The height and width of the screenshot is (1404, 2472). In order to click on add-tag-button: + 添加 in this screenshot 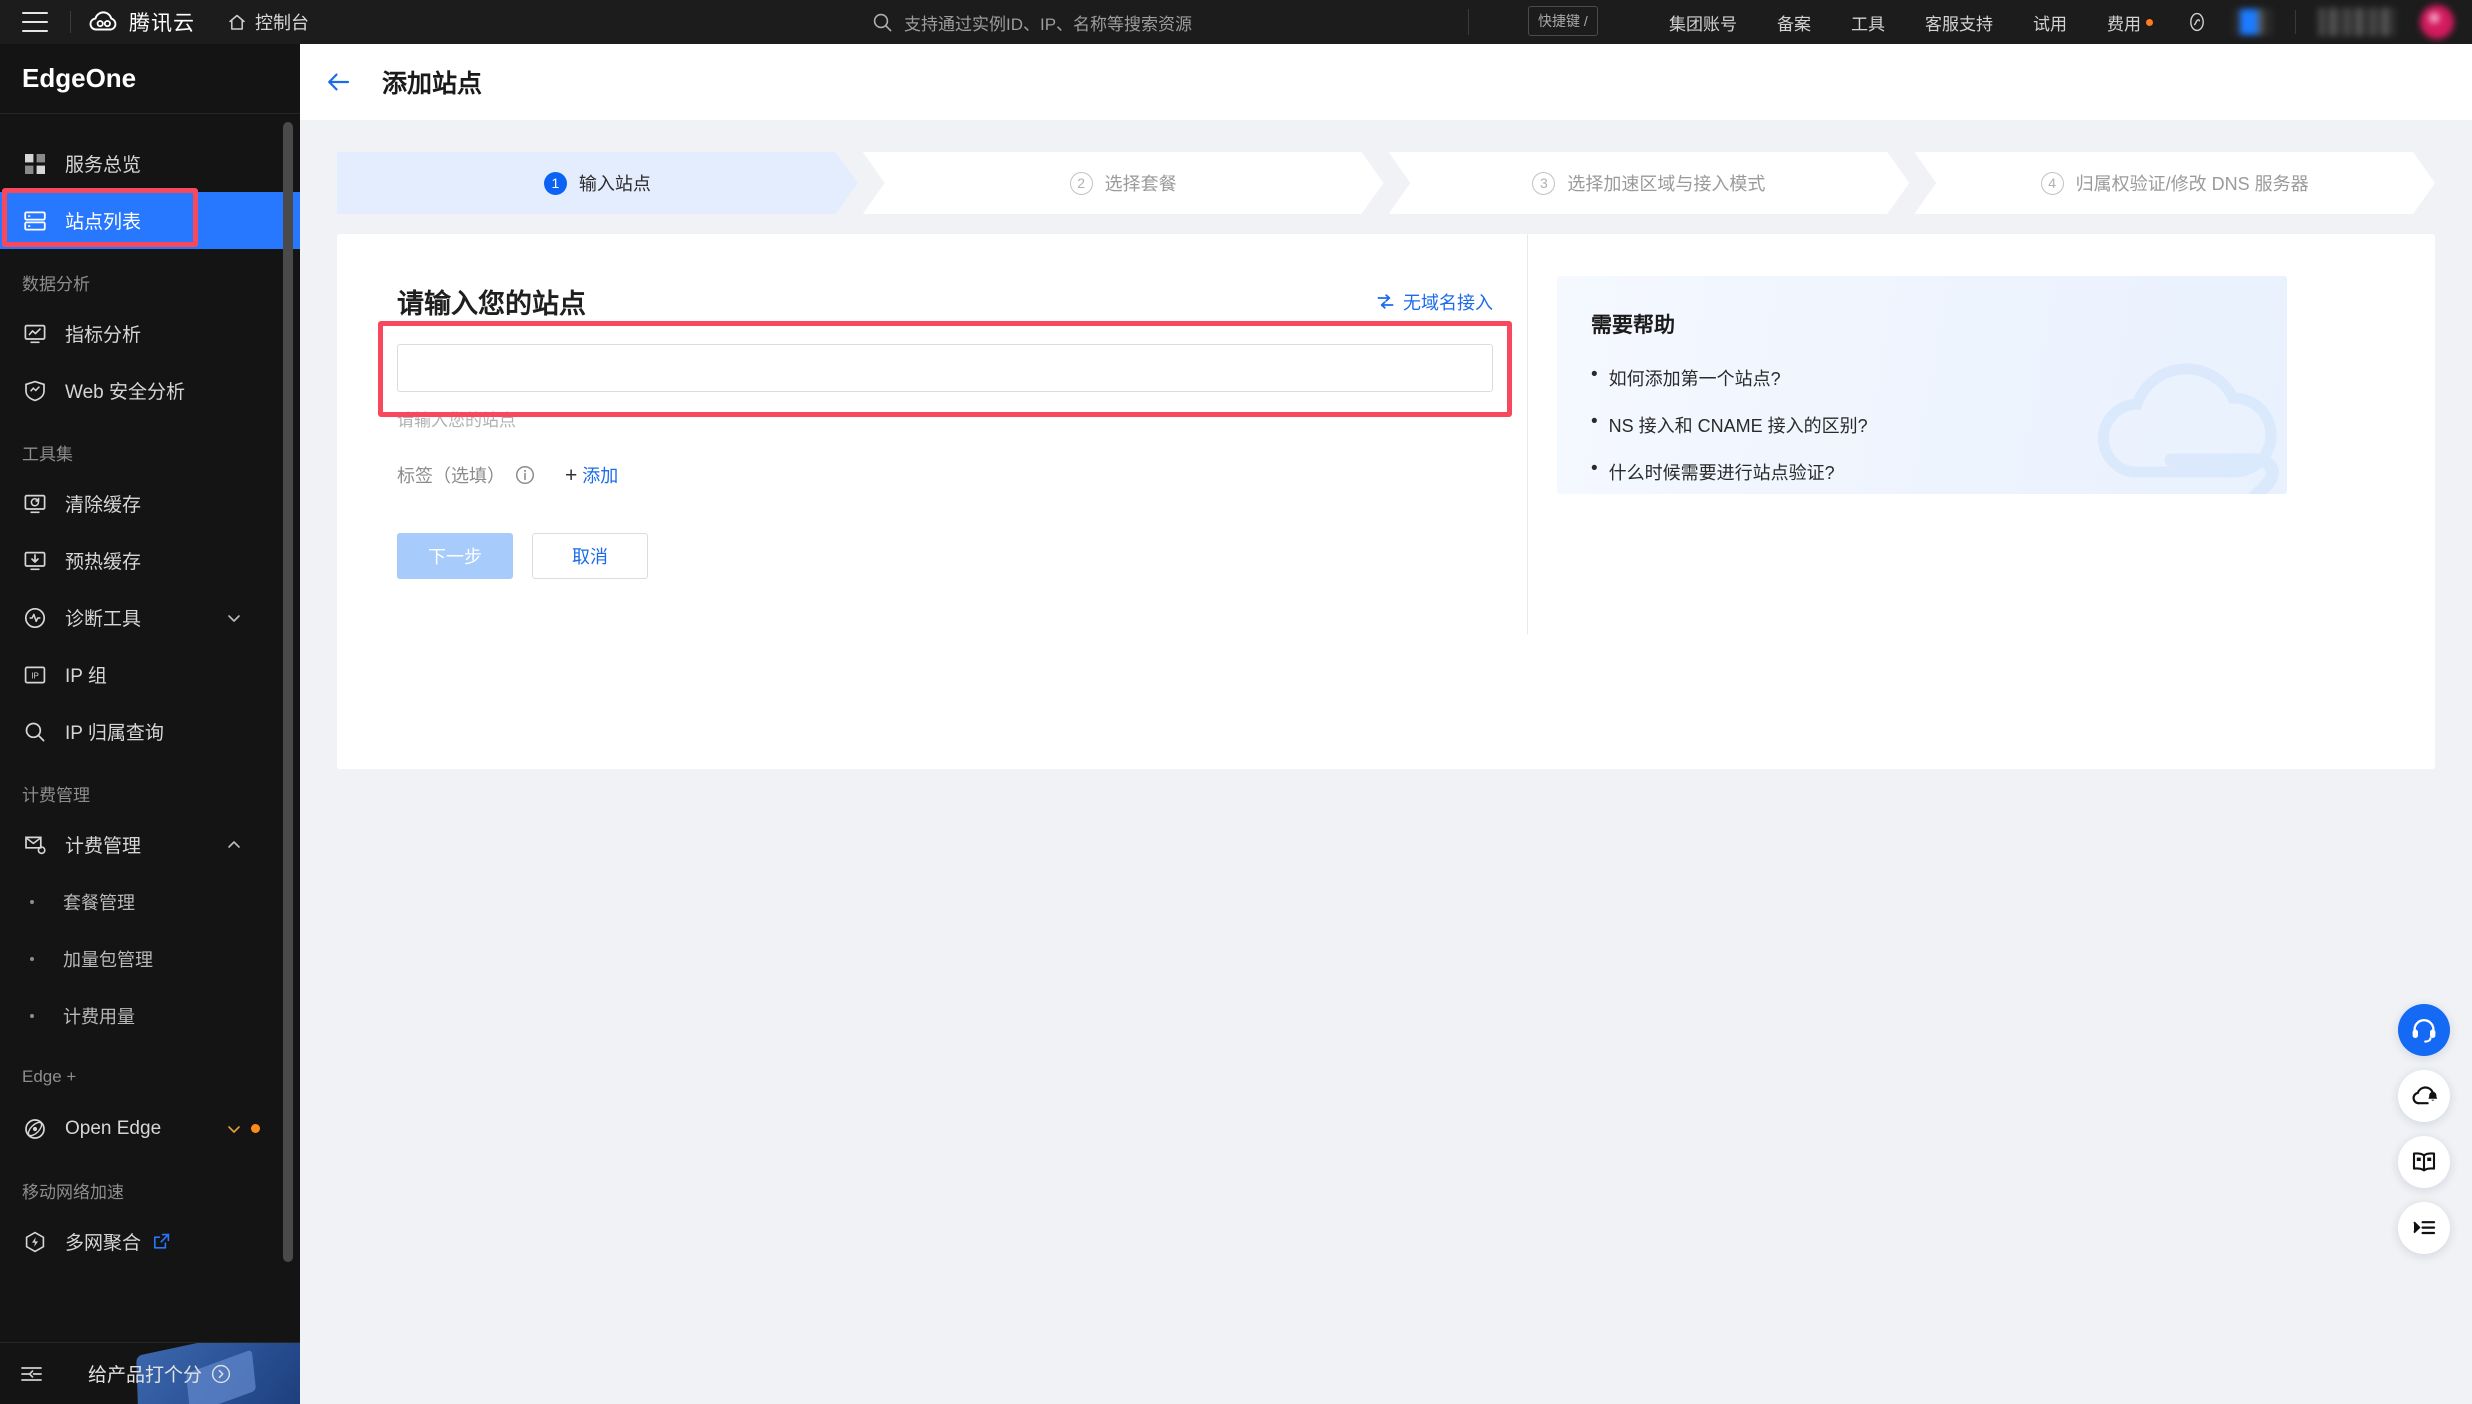, I will do `click(591, 475)`.